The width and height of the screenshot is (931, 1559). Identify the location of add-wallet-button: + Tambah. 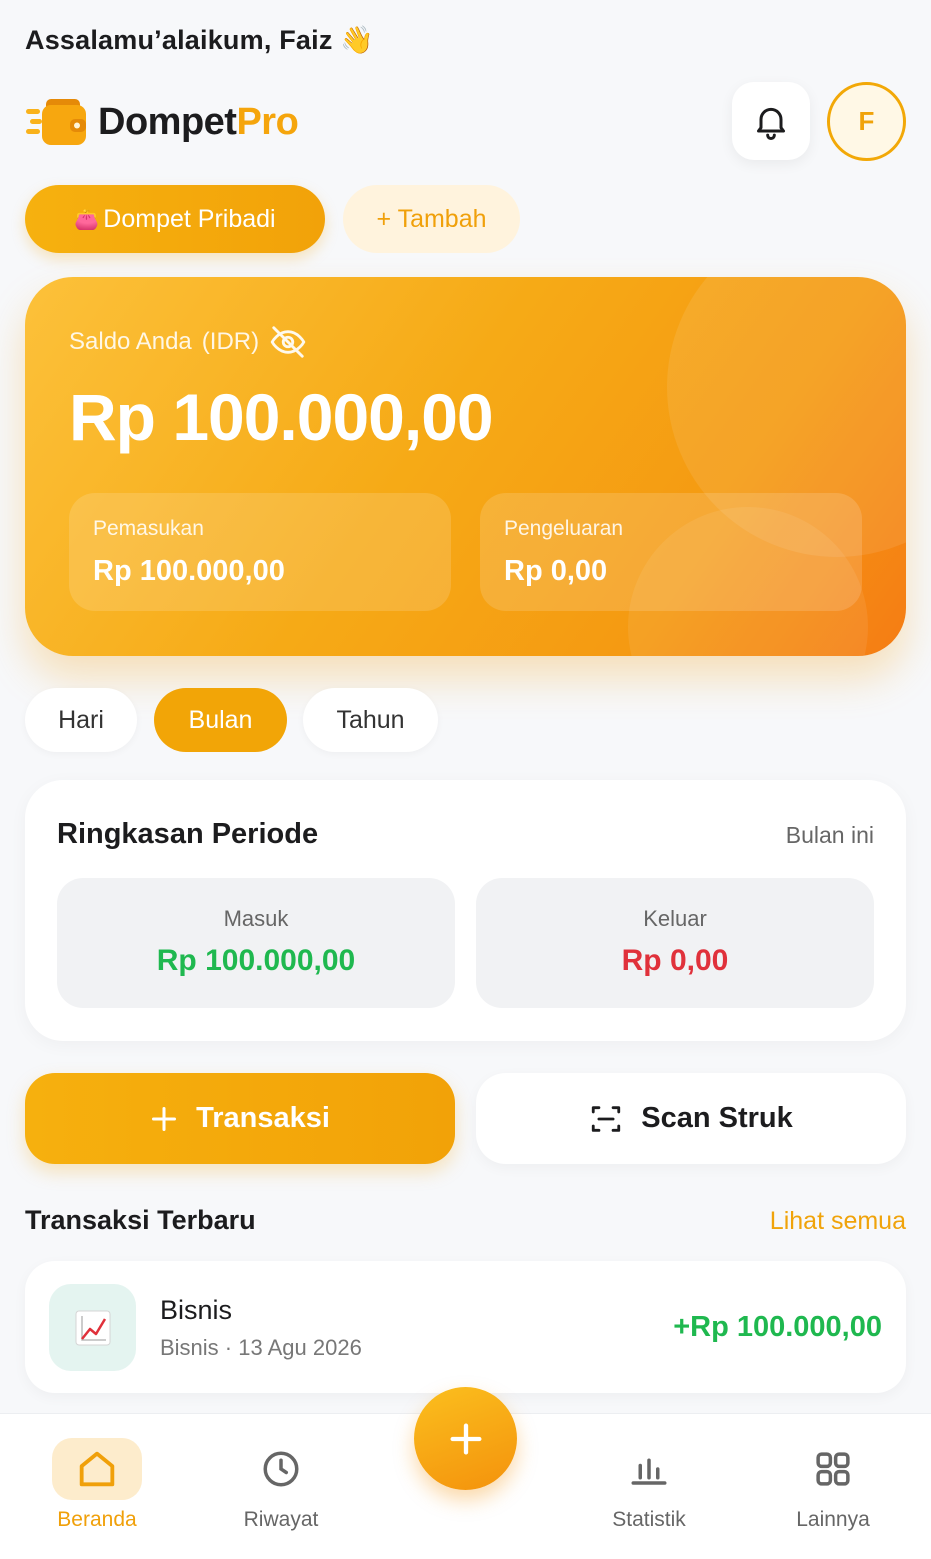
(431, 219).